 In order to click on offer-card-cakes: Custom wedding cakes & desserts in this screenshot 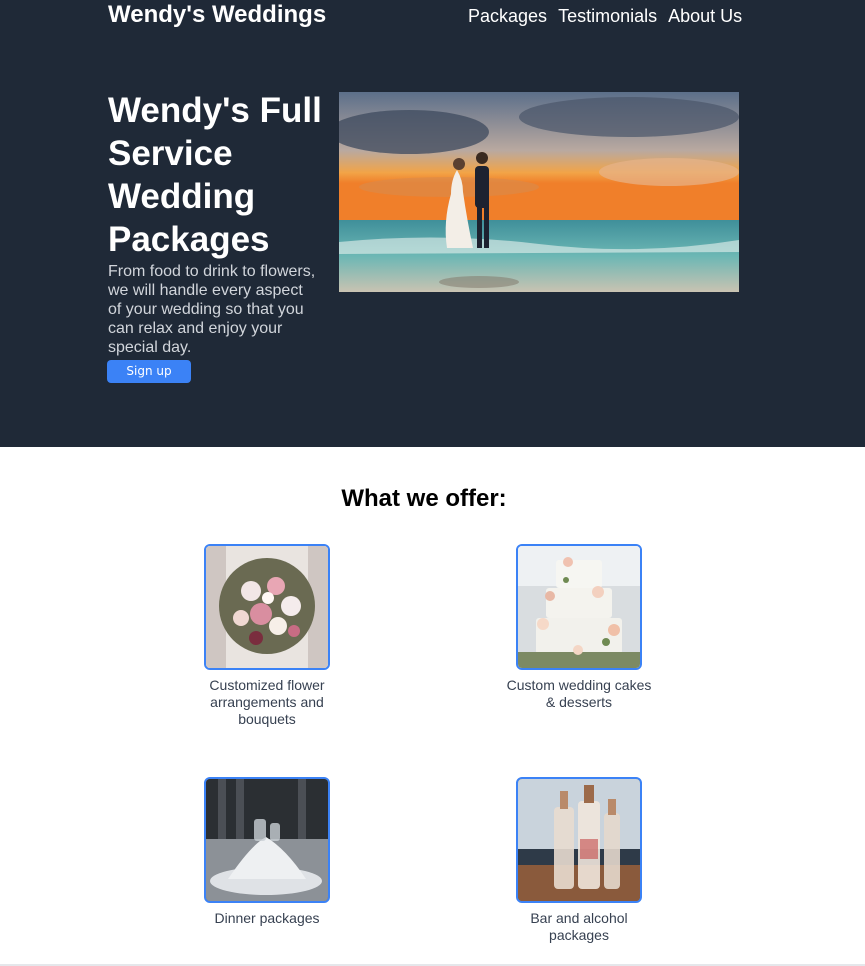, I will do `click(579, 627)`.